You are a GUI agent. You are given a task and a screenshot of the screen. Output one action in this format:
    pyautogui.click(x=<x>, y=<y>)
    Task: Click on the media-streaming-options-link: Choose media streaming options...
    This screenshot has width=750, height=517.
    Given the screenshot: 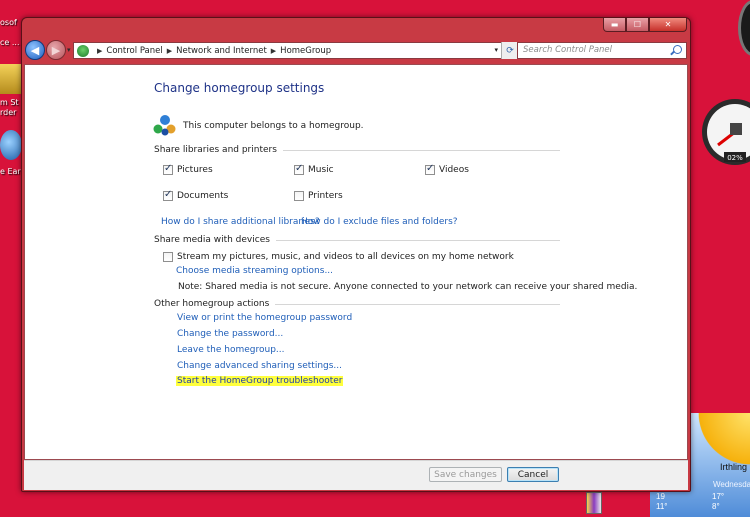 What is the action you would take?
    pyautogui.click(x=254, y=271)
    